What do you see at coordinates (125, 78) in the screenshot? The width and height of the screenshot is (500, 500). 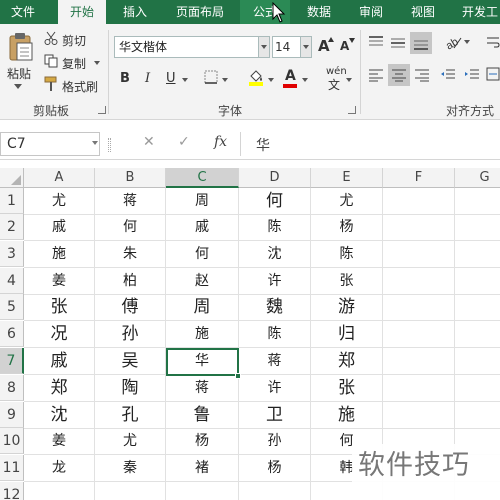 I see `bold-button: B` at bounding box center [125, 78].